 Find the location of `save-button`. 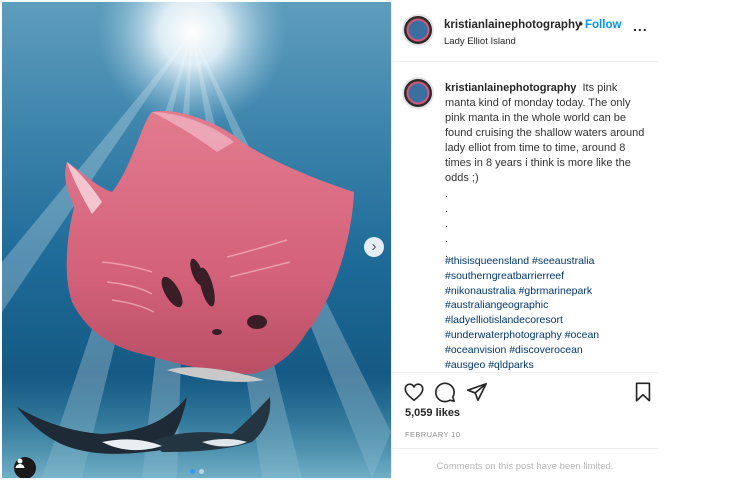

save-button is located at coordinates (643, 392).